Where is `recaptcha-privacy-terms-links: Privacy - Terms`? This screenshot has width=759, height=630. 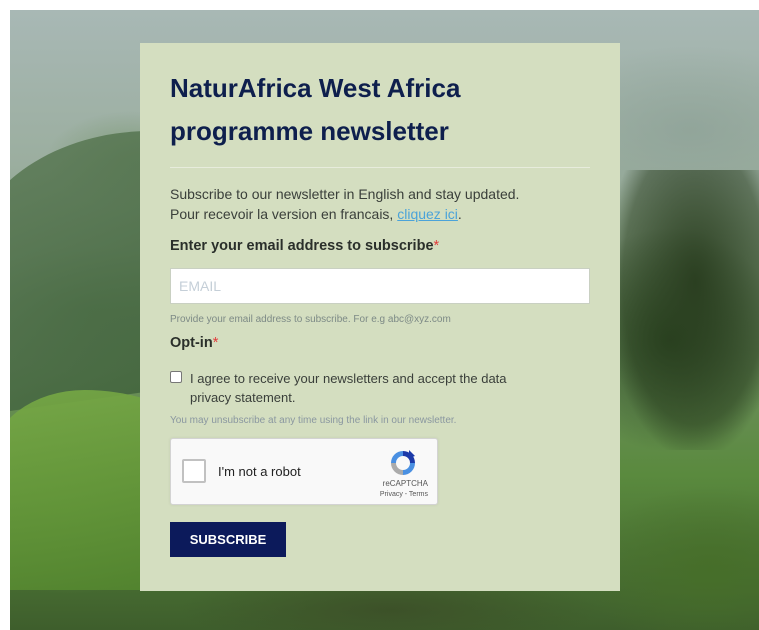 recaptcha-privacy-terms-links: Privacy - Terms is located at coordinates (404, 494).